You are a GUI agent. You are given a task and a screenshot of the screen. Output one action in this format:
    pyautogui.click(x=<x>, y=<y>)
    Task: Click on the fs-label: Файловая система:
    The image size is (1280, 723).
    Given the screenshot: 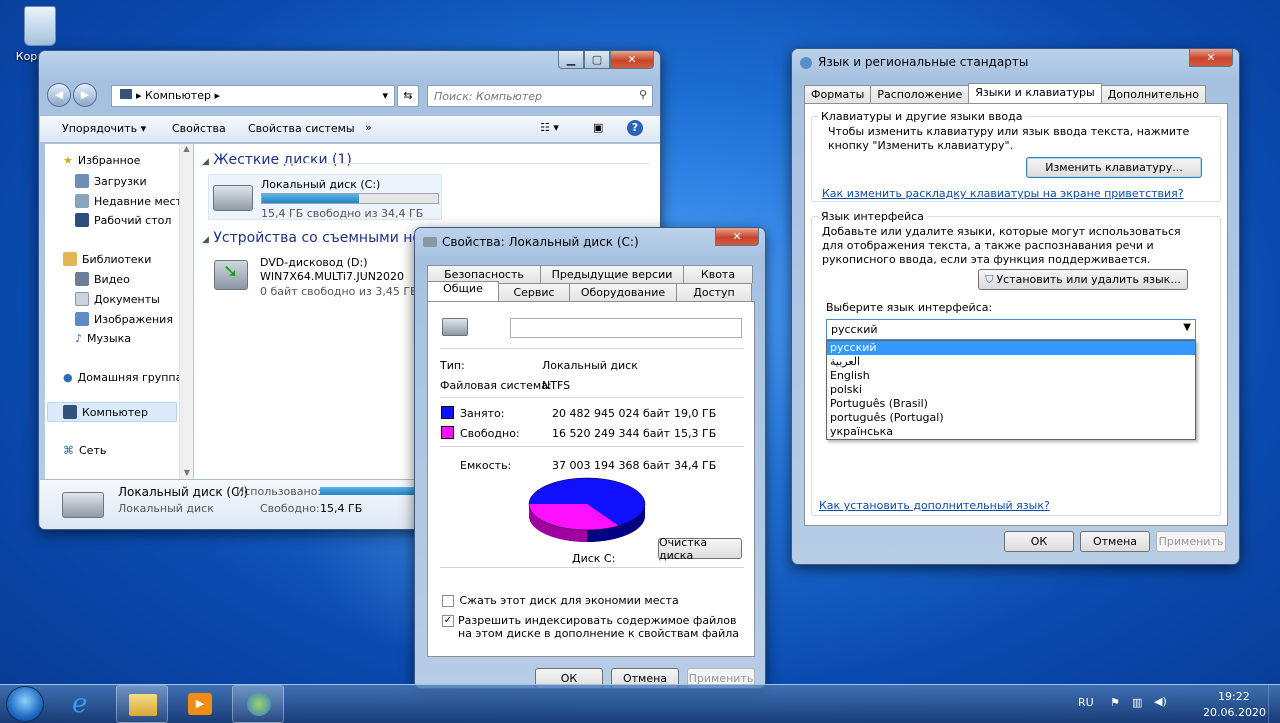 What is the action you would take?
    pyautogui.click(x=496, y=385)
    